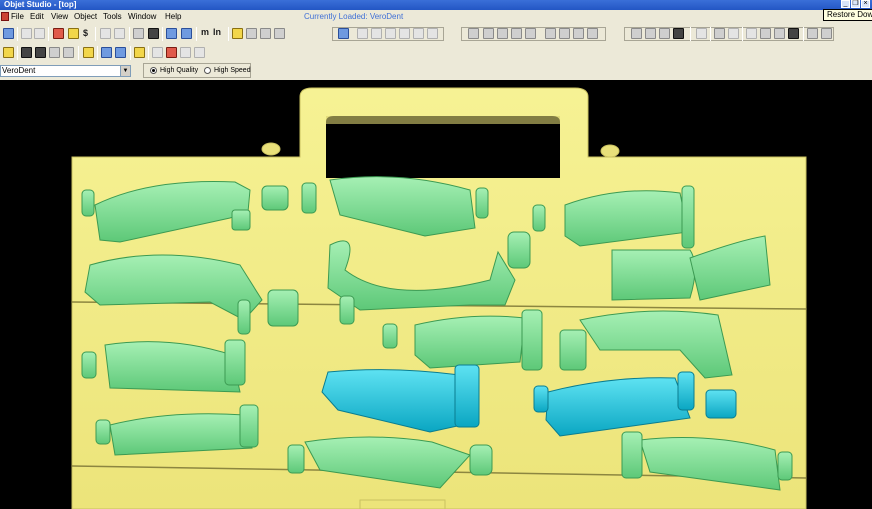 This screenshot has height=509, width=872. Describe the element at coordinates (765, 33) in the screenshot. I see `hand-icon` at that location.